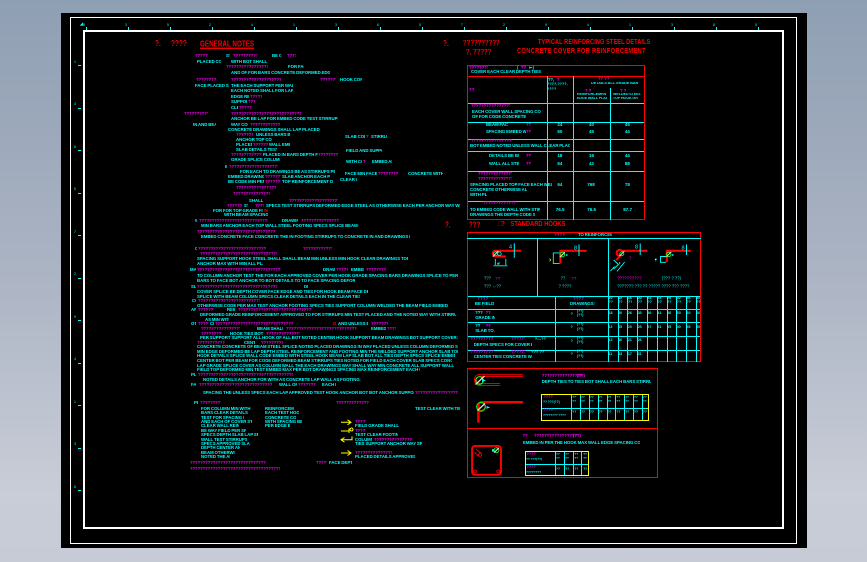  Describe the element at coordinates (510, 248) in the screenshot. I see `svg-text: 4` at that location.